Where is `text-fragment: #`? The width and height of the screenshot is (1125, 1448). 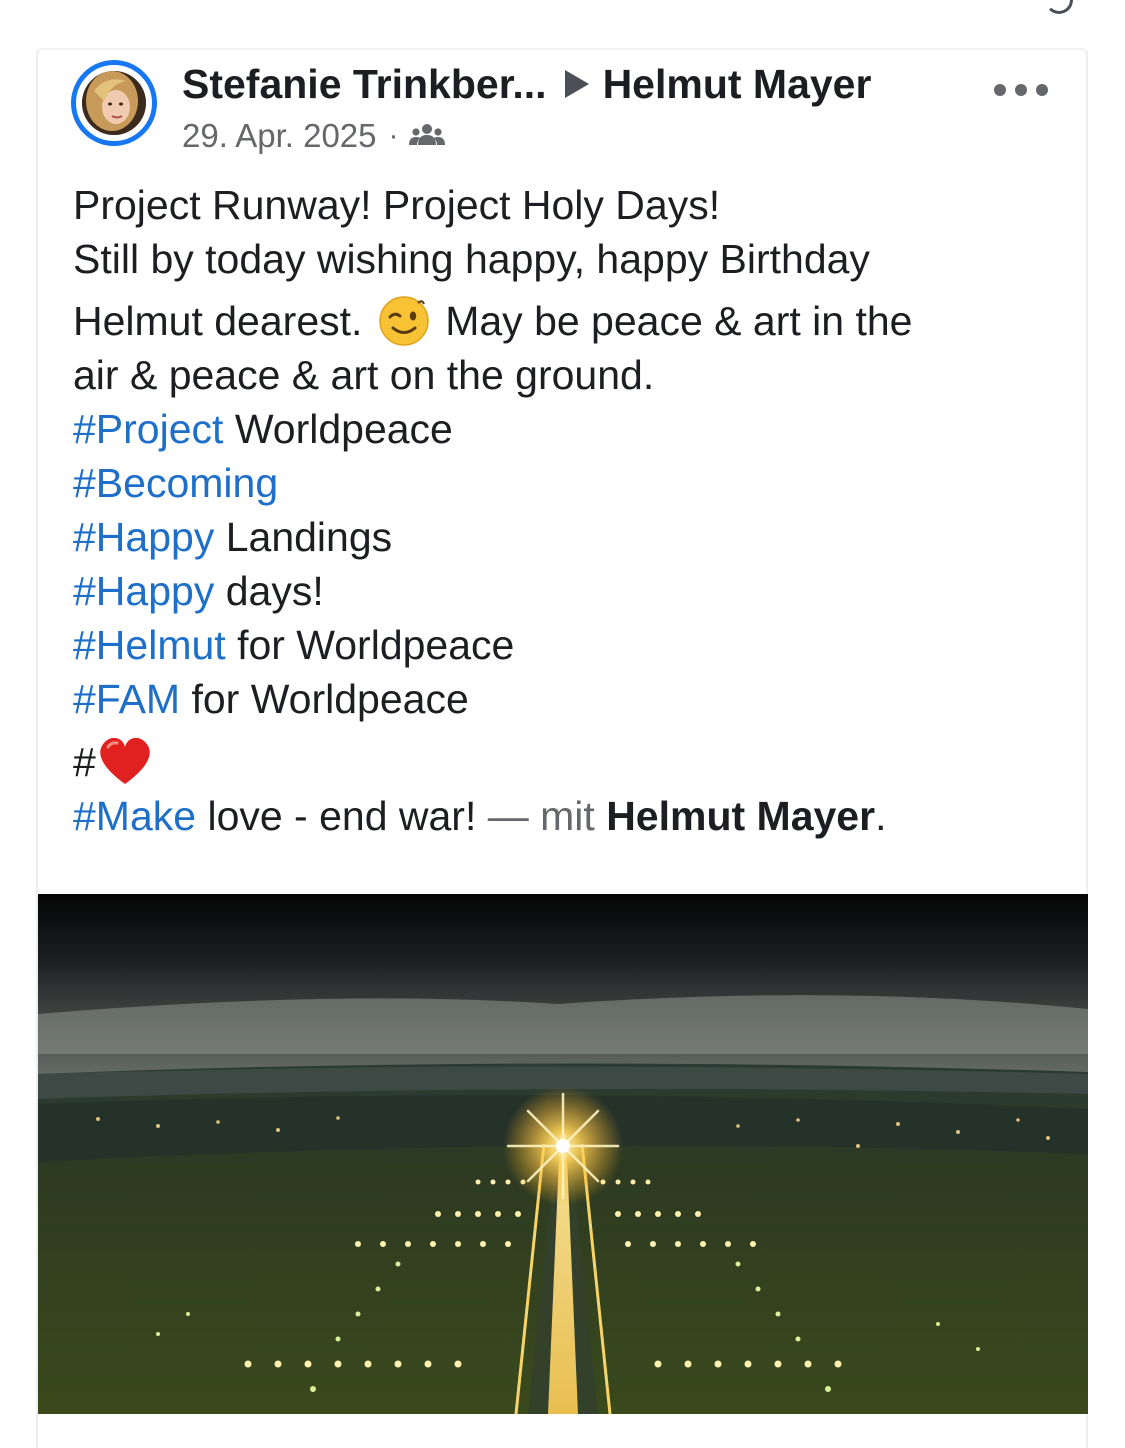 text-fragment: # is located at coordinates (84, 762).